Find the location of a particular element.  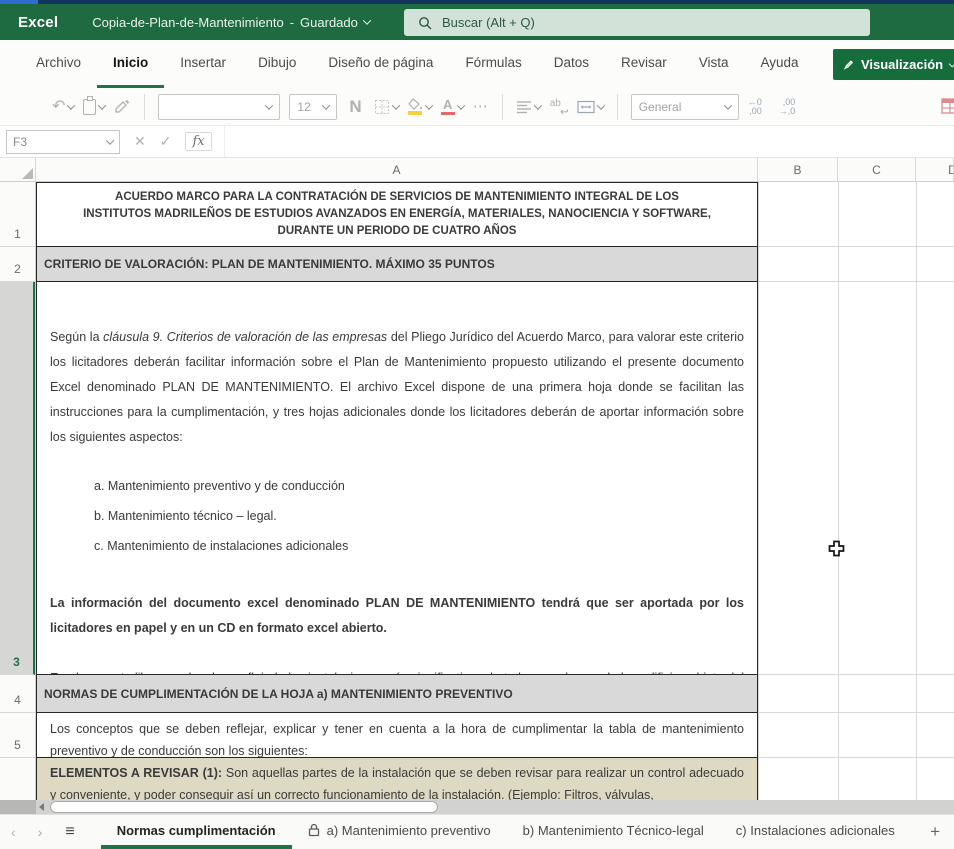

more-options-button: ⋯ is located at coordinates (481, 106).